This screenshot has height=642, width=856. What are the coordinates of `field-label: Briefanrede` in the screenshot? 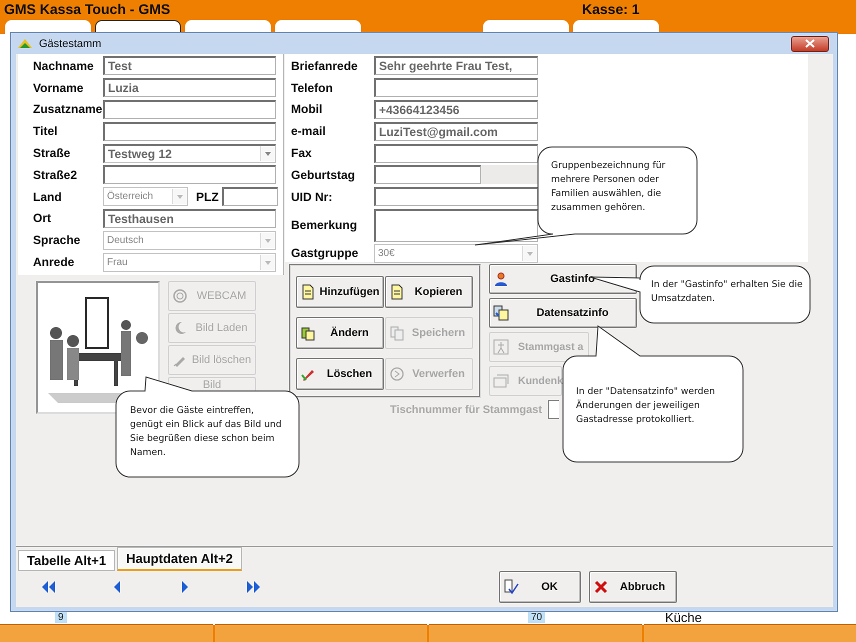 It's located at (325, 65).